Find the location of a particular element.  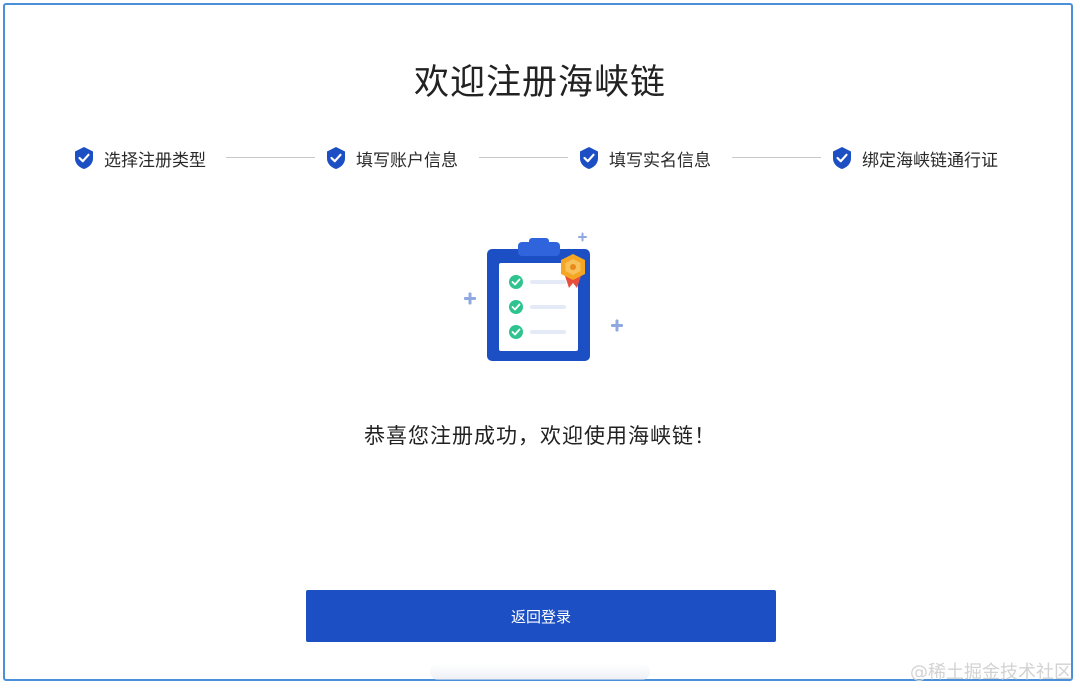

step-label: 选择注册类型 is located at coordinates (155, 160).